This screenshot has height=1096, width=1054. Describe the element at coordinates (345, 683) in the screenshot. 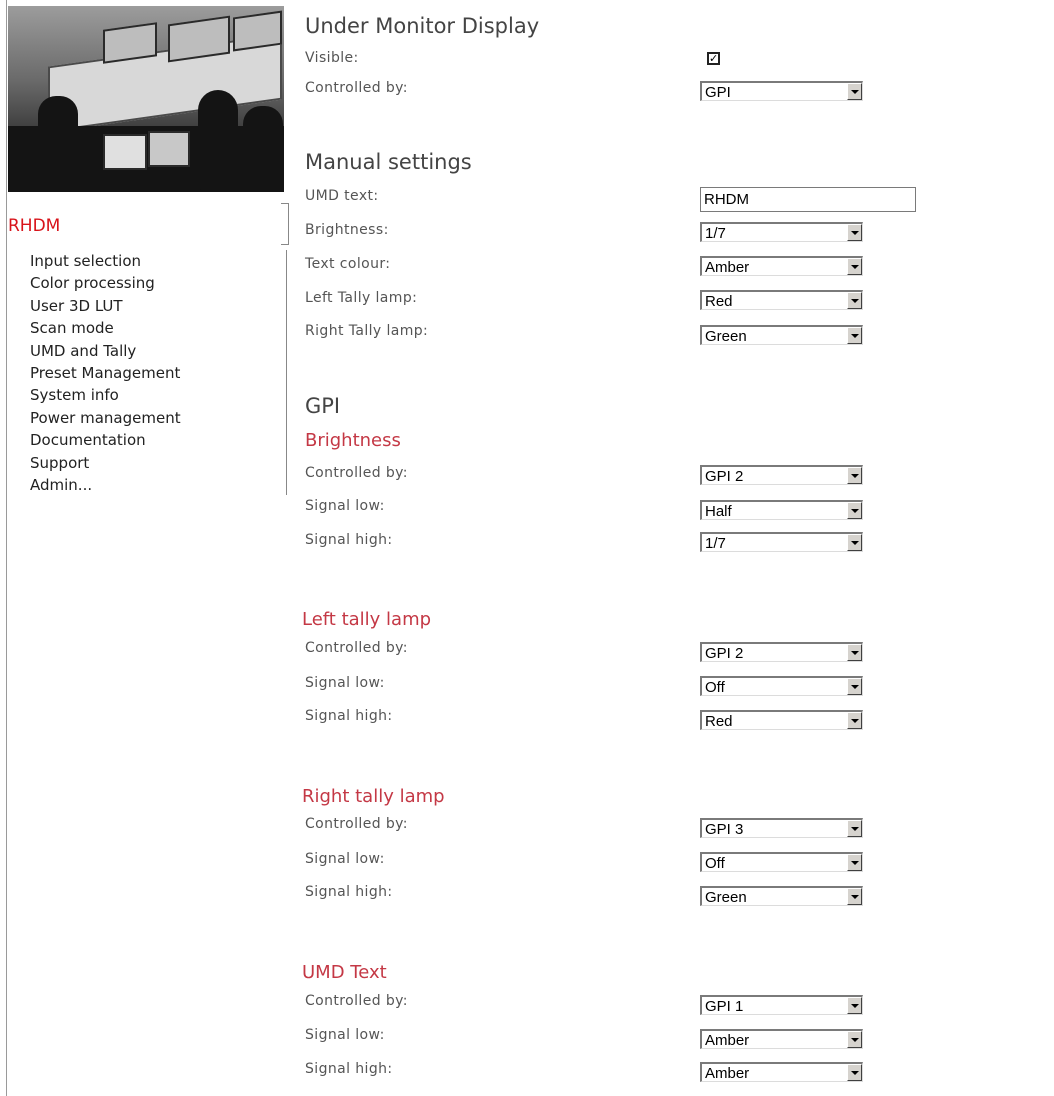

I see `gpi-left-tally-low-label: Signal low:` at that location.